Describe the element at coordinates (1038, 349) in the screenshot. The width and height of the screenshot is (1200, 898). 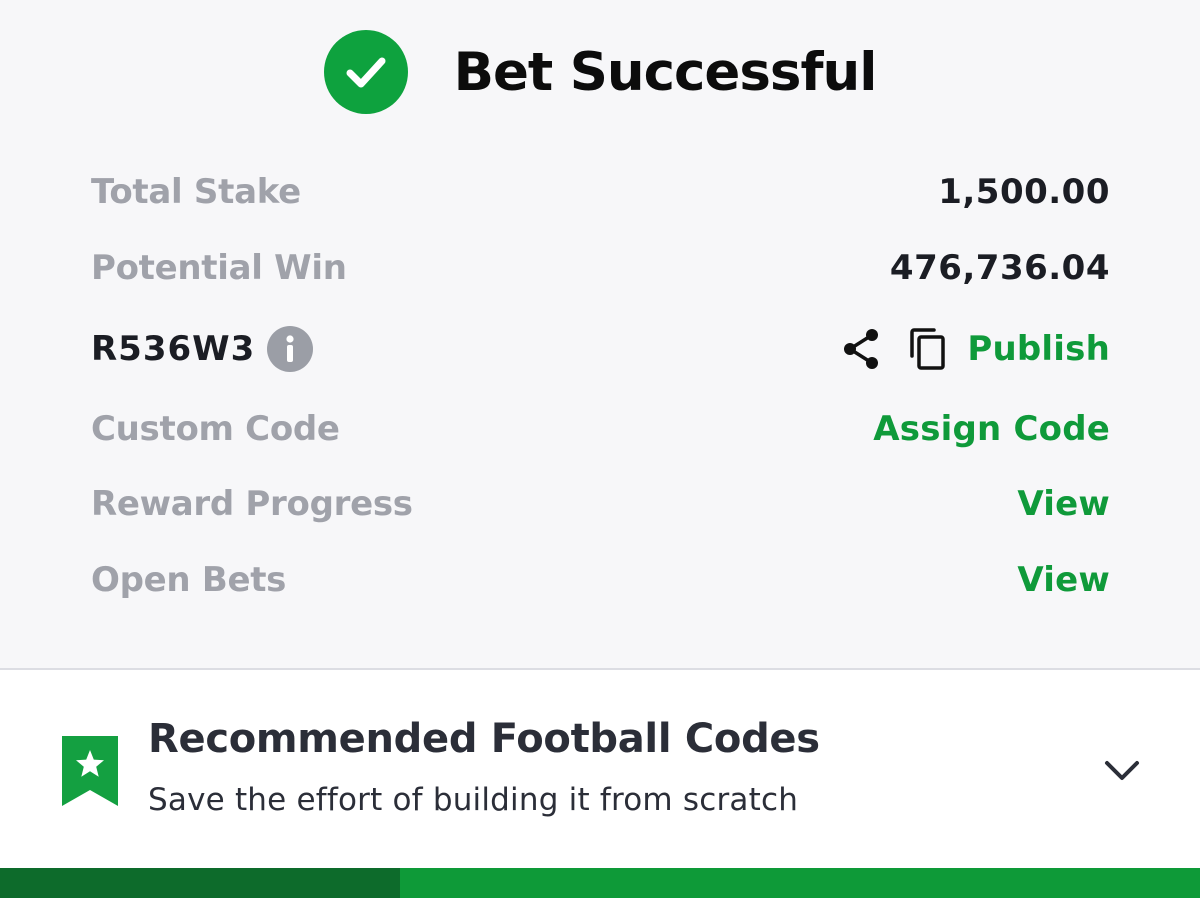
I see `publish-link: Publish` at that location.